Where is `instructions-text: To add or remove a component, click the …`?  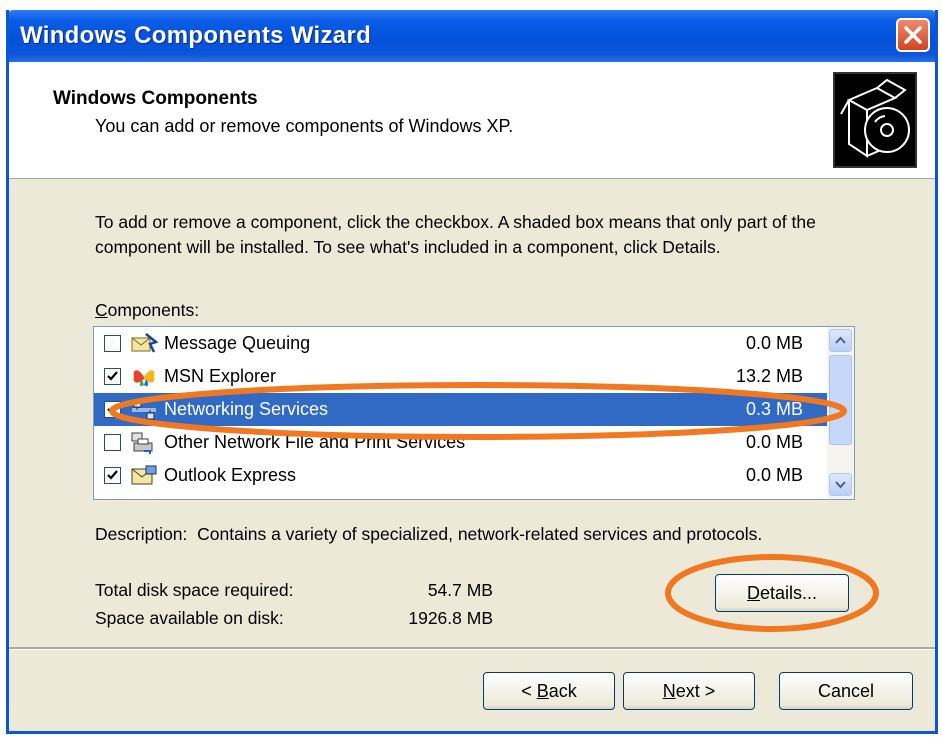 instructions-text: To add or remove a component, click the … is located at coordinates (455, 234).